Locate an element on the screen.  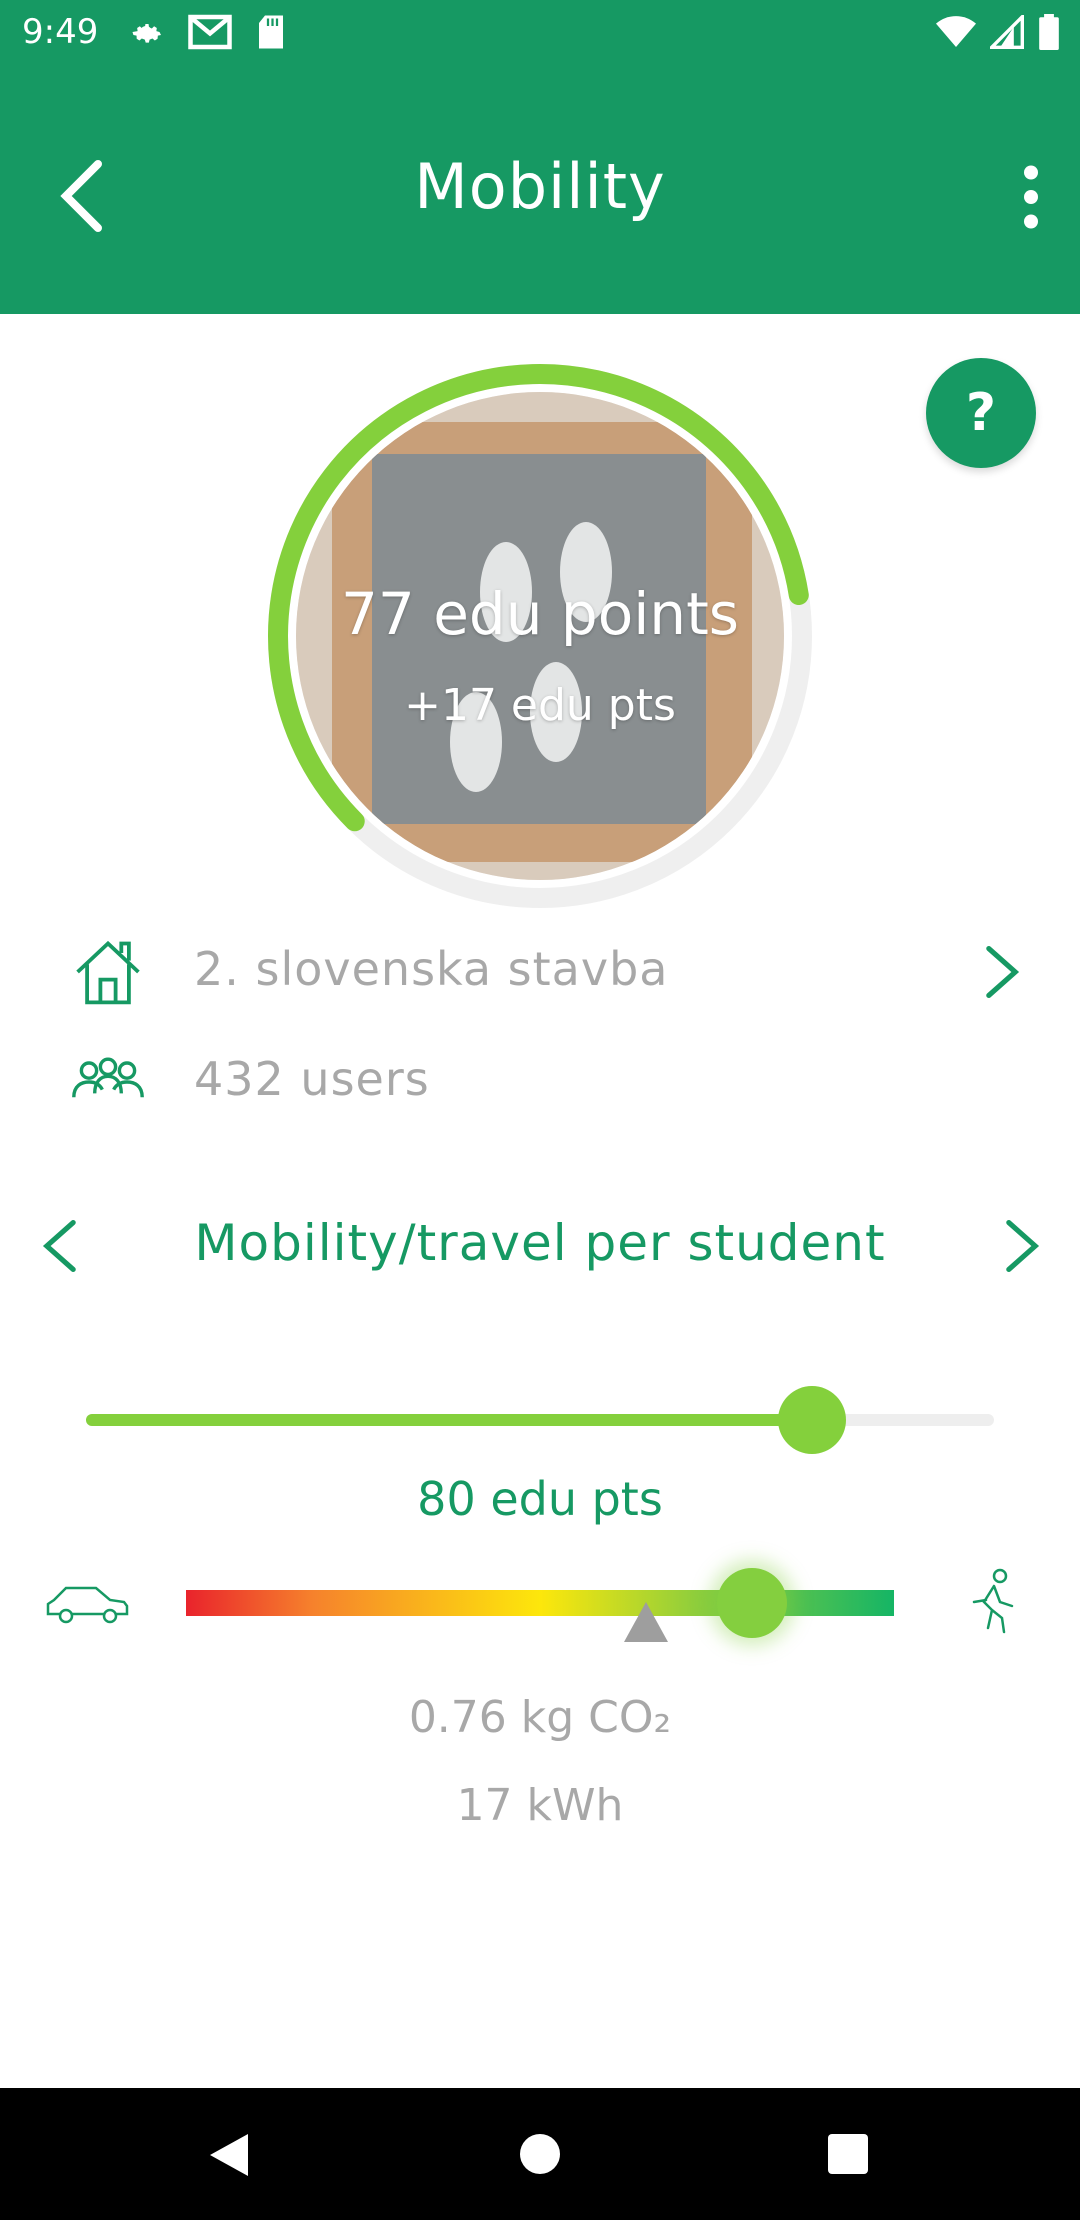
walking-icon is located at coordinates (993, 1601).